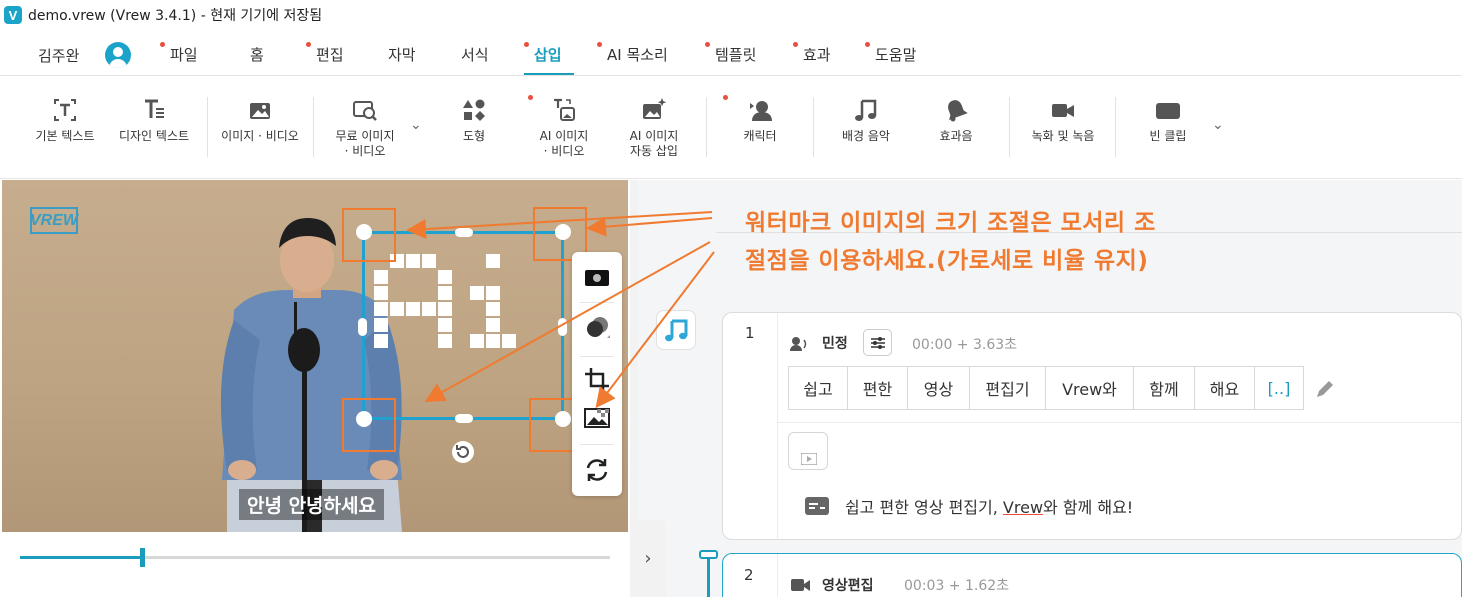 The image size is (1462, 597). What do you see at coordinates (950, 223) in the screenshot?
I see `annotation-text-line-1: 워터마크 이미지의 크기 조절은 모서리 조` at bounding box center [950, 223].